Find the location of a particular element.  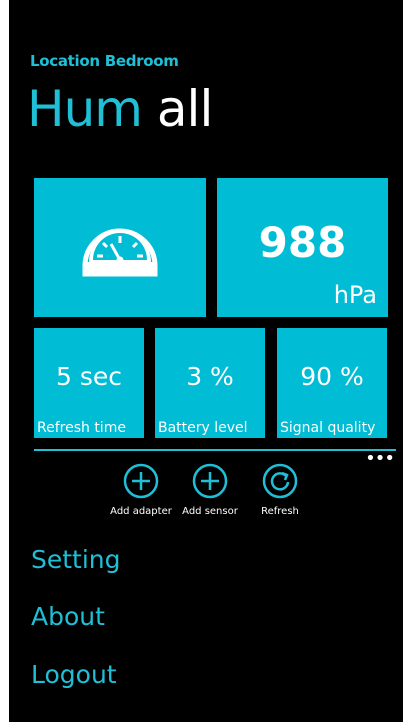

appbar-divider is located at coordinates (215, 450).